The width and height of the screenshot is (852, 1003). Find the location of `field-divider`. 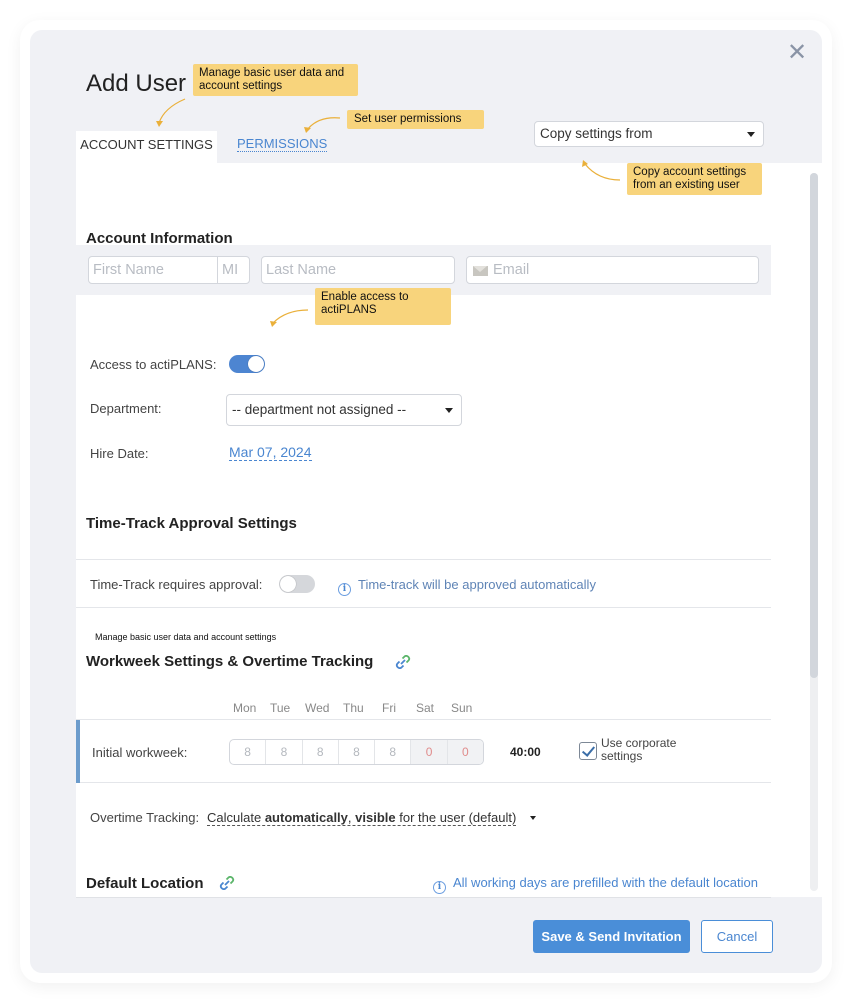

field-divider is located at coordinates (217, 270).